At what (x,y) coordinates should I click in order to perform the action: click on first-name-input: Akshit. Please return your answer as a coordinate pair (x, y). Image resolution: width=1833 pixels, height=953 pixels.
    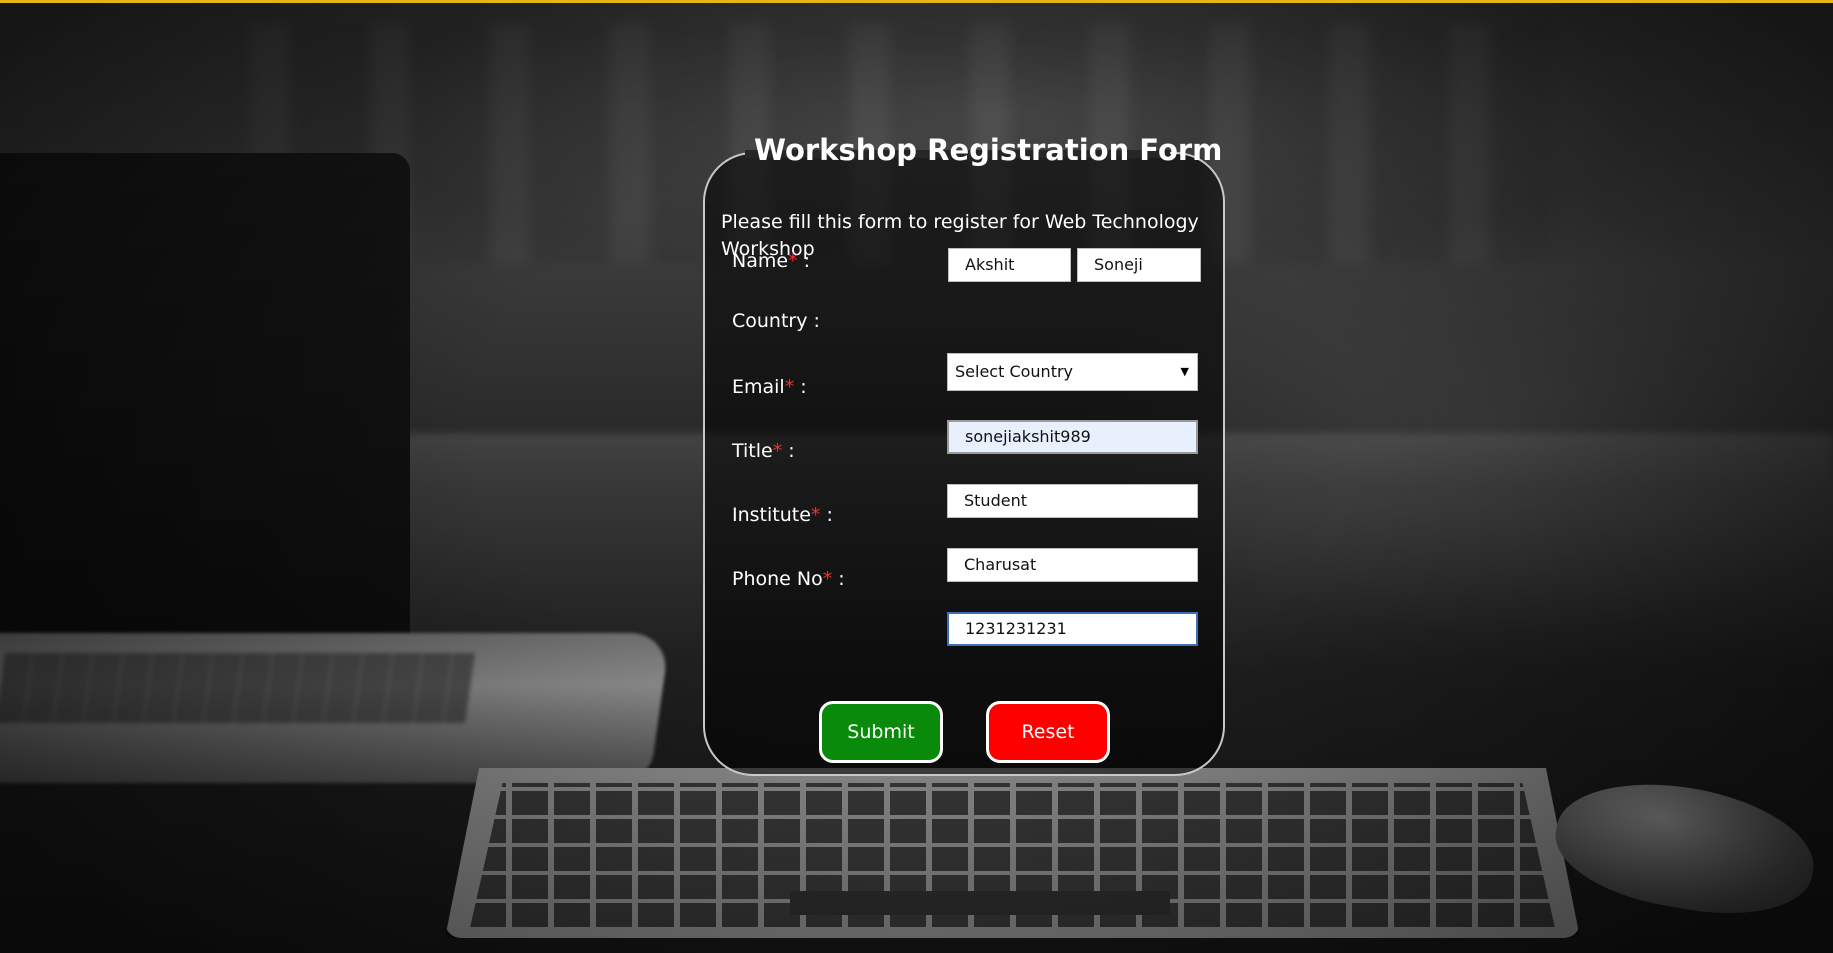
    Looking at the image, I should click on (1009, 265).